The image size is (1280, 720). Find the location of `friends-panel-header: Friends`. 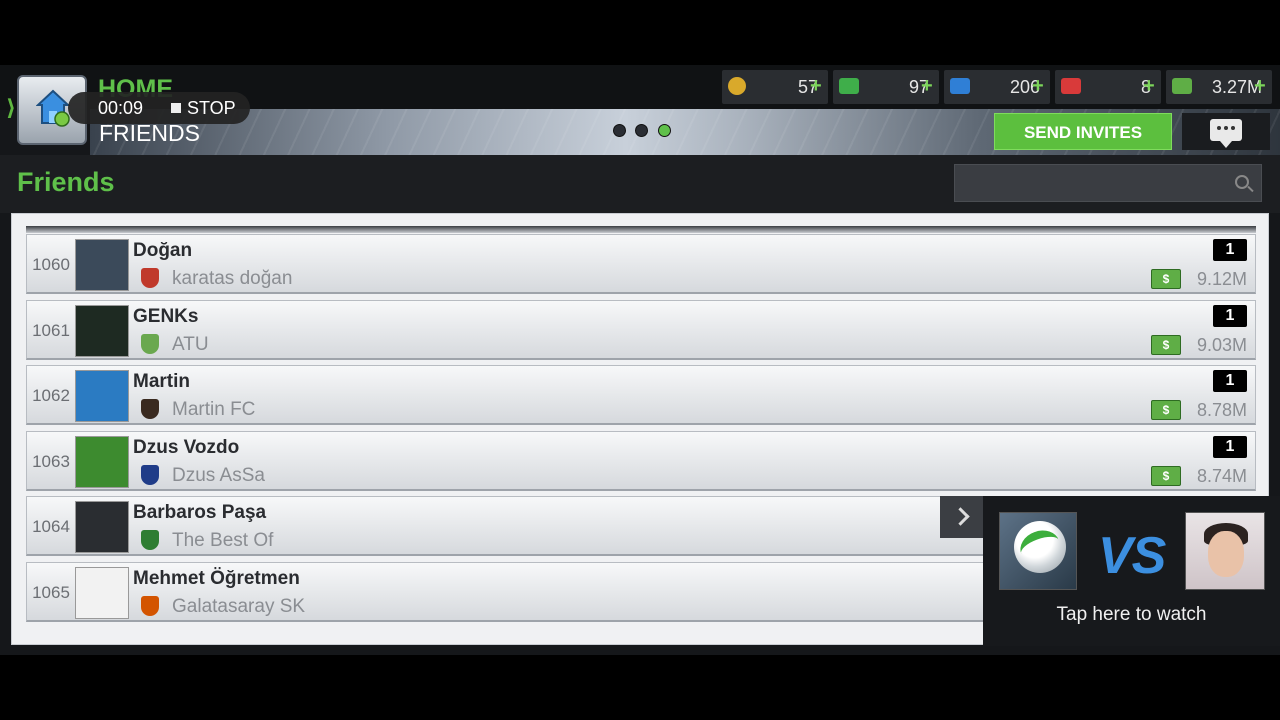

friends-panel-header: Friends is located at coordinates (640, 184).